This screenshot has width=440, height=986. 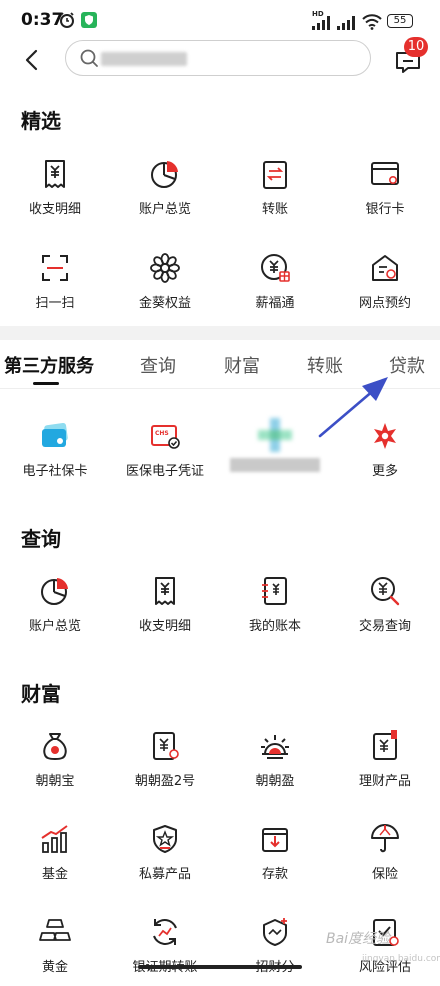 What do you see at coordinates (55, 747) in the screenshot?
I see `money-bag-icon` at bounding box center [55, 747].